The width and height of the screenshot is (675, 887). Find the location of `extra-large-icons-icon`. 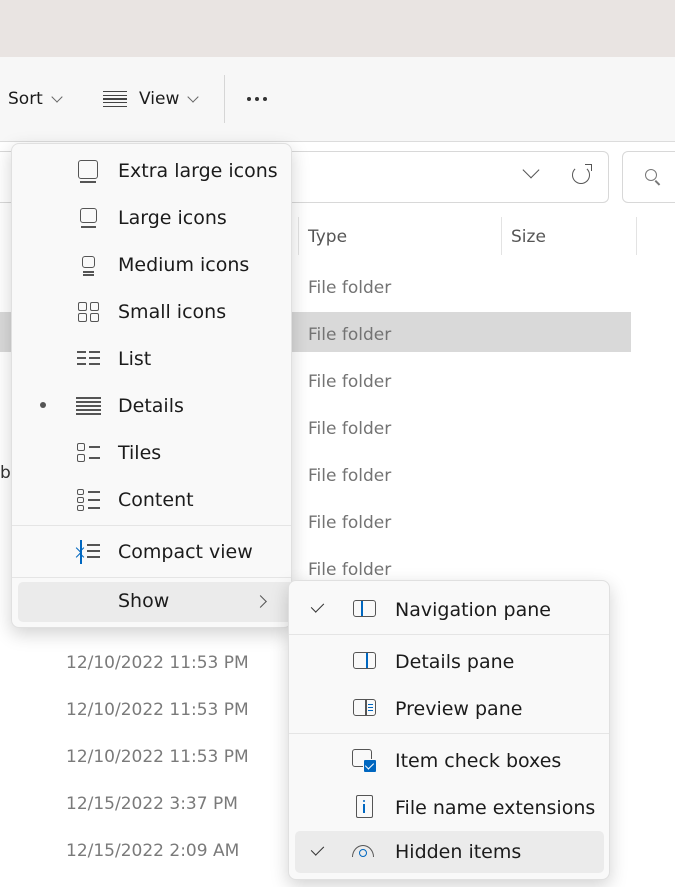

extra-large-icons-icon is located at coordinates (88, 171).